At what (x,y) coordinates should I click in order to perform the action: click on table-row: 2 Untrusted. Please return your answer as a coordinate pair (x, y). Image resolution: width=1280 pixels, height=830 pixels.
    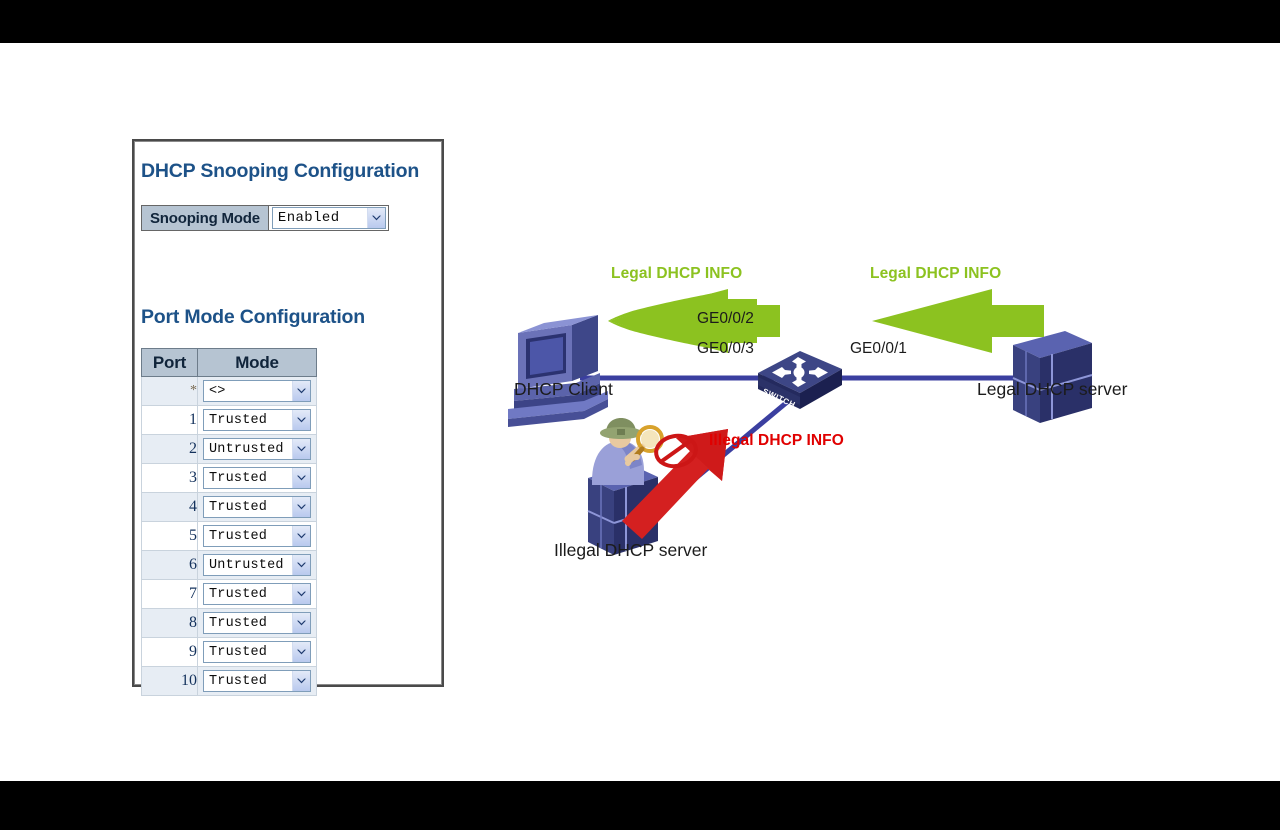
    Looking at the image, I should click on (229, 449).